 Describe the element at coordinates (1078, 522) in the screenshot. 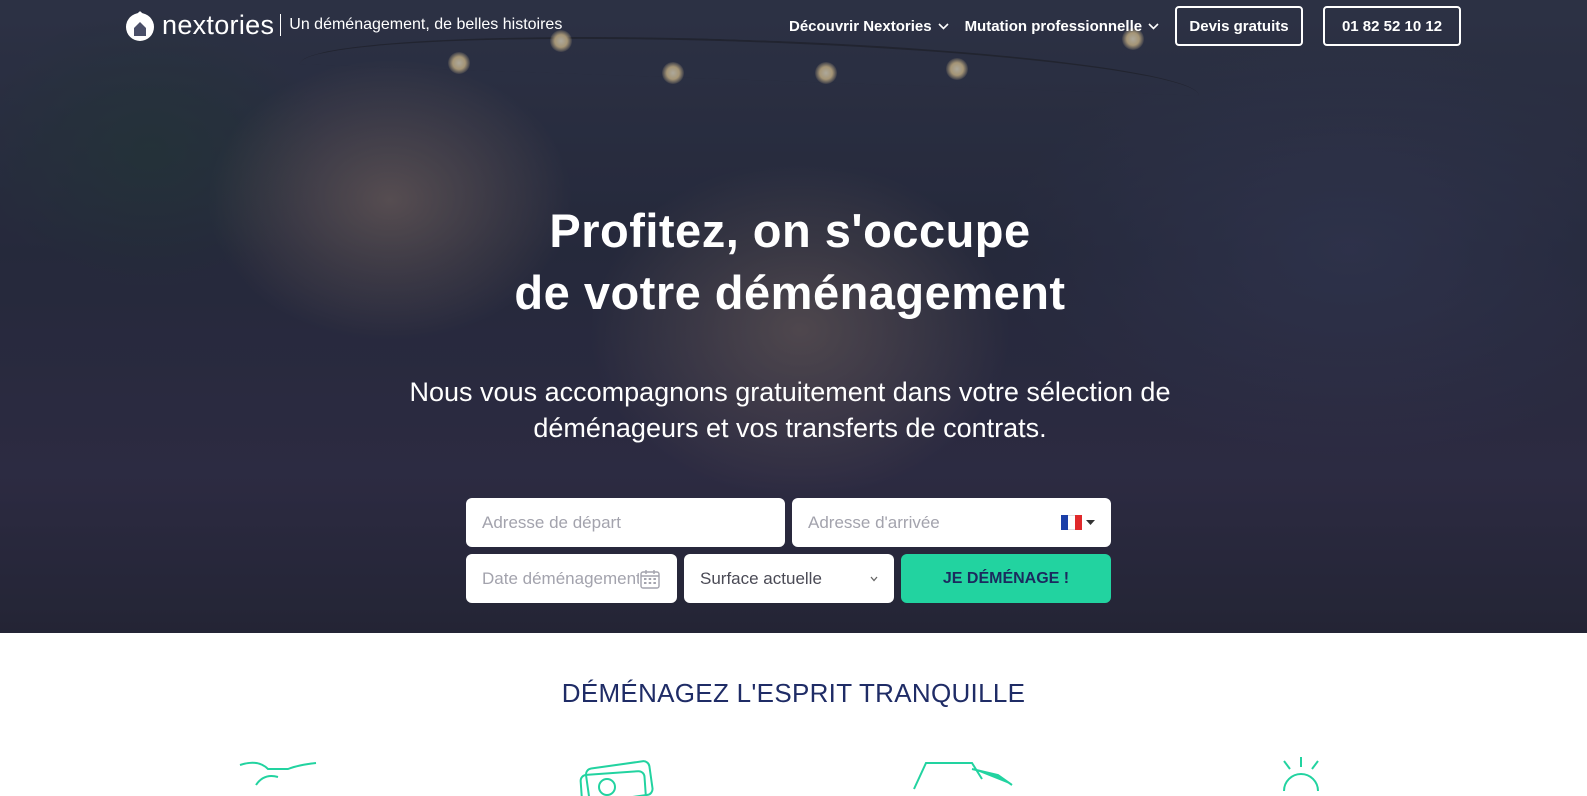

I see `flag-fr-icon` at that location.